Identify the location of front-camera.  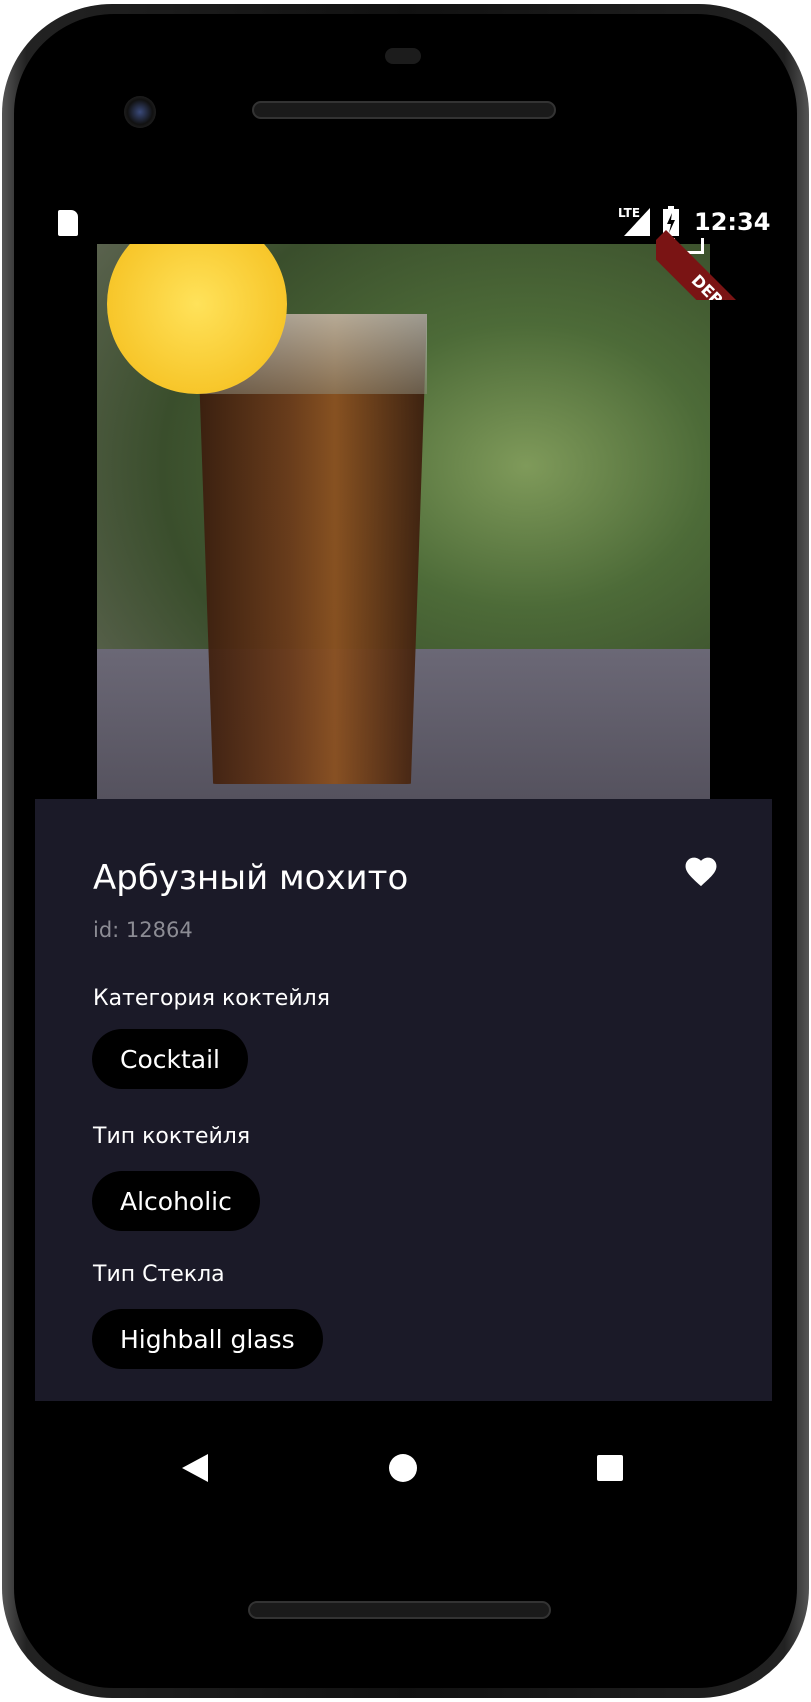
(140, 112).